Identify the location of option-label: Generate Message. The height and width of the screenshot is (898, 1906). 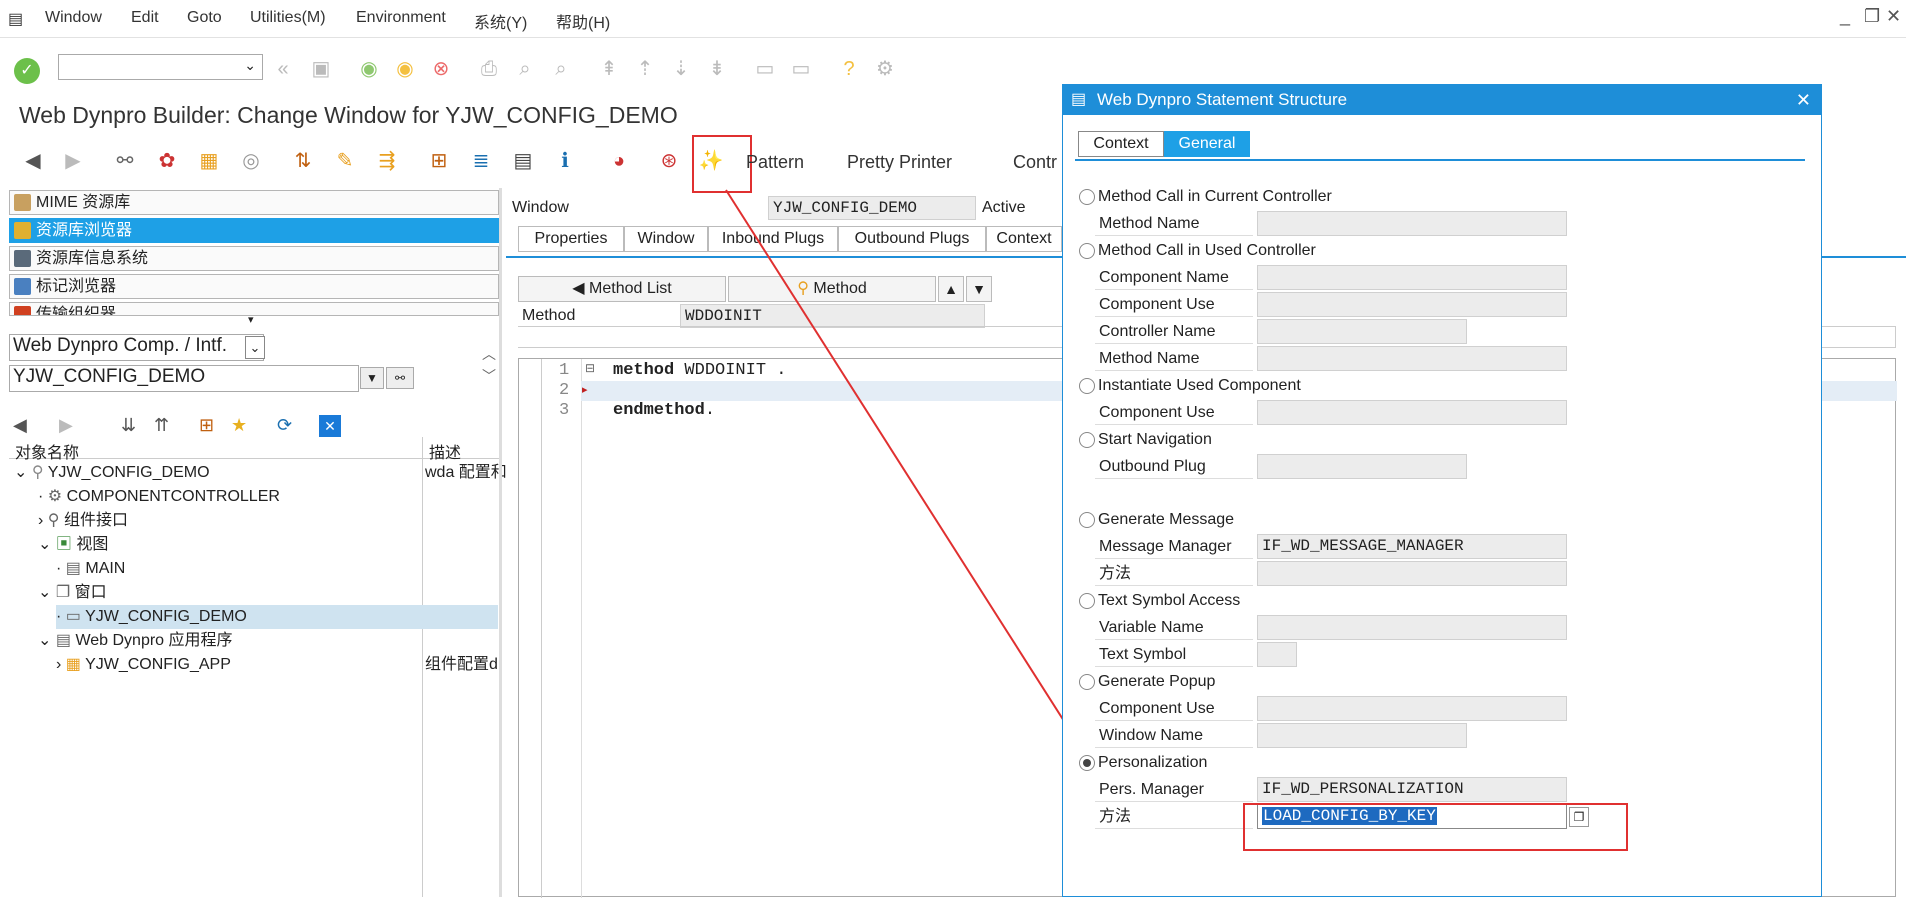
(1166, 519).